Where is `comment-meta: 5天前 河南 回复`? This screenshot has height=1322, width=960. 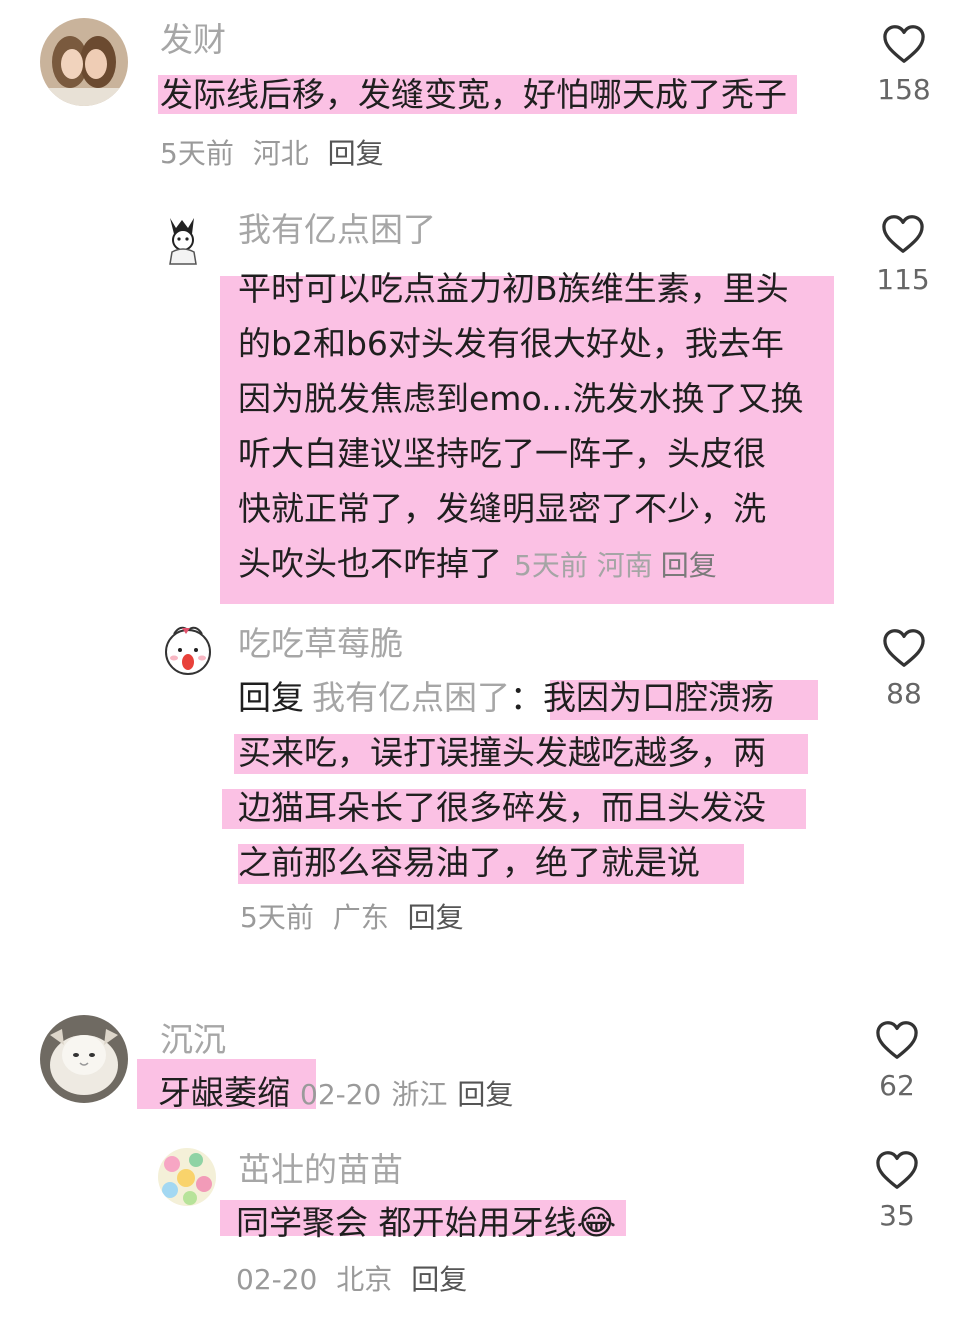
comment-meta: 5天前 河南 回复 is located at coordinates (615, 565).